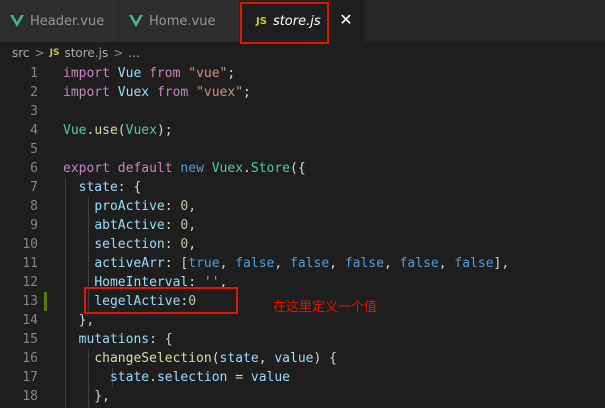  I want to click on code-line: 17 state.selection = value, so click(302, 377).